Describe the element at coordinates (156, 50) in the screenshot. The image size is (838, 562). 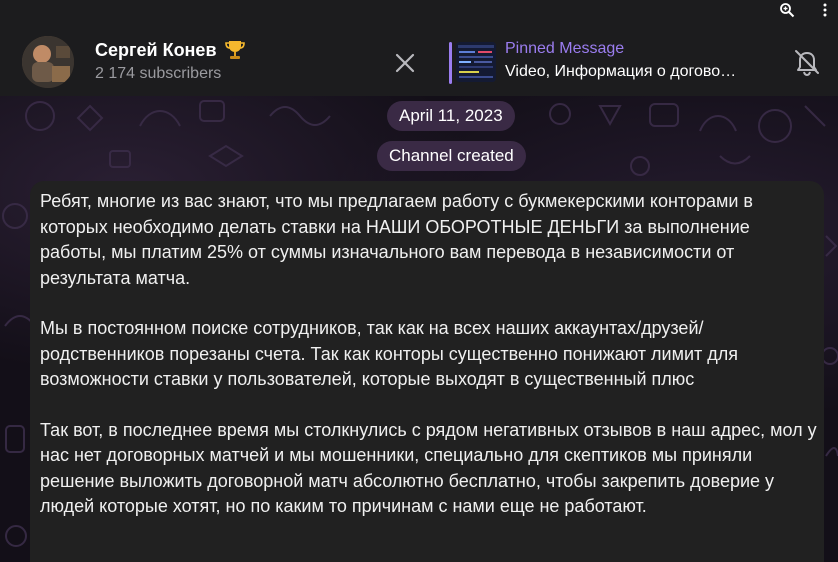
I see `channel-name: Сергей Конев` at that location.